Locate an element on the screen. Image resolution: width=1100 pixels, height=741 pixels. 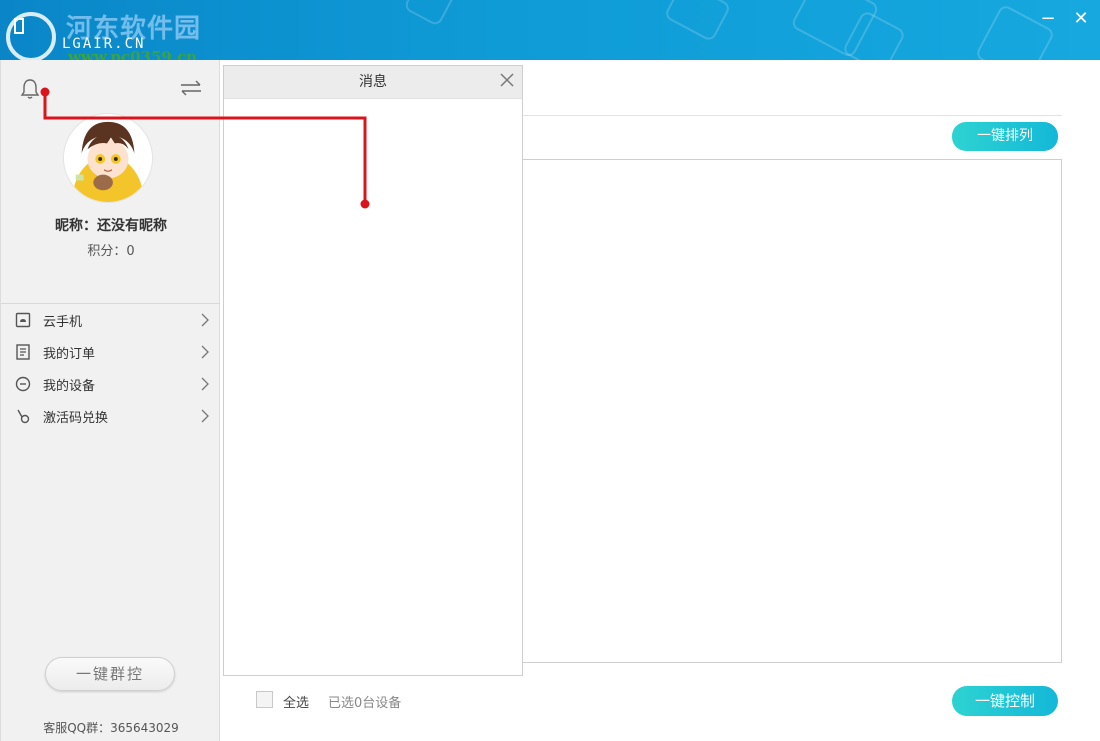
cloud-phone-icon is located at coordinates (23, 320).